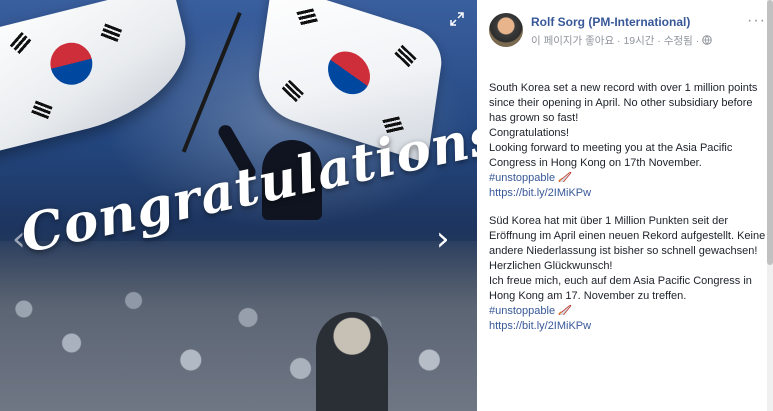 This screenshot has height=411, width=773. Describe the element at coordinates (678, 41) in the screenshot. I see `edited-label: 수정됨` at that location.